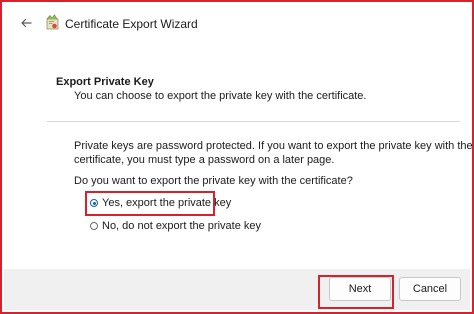 Image resolution: width=474 pixels, height=314 pixels. I want to click on radio-export-no-label: No, do not export the private key, so click(181, 226).